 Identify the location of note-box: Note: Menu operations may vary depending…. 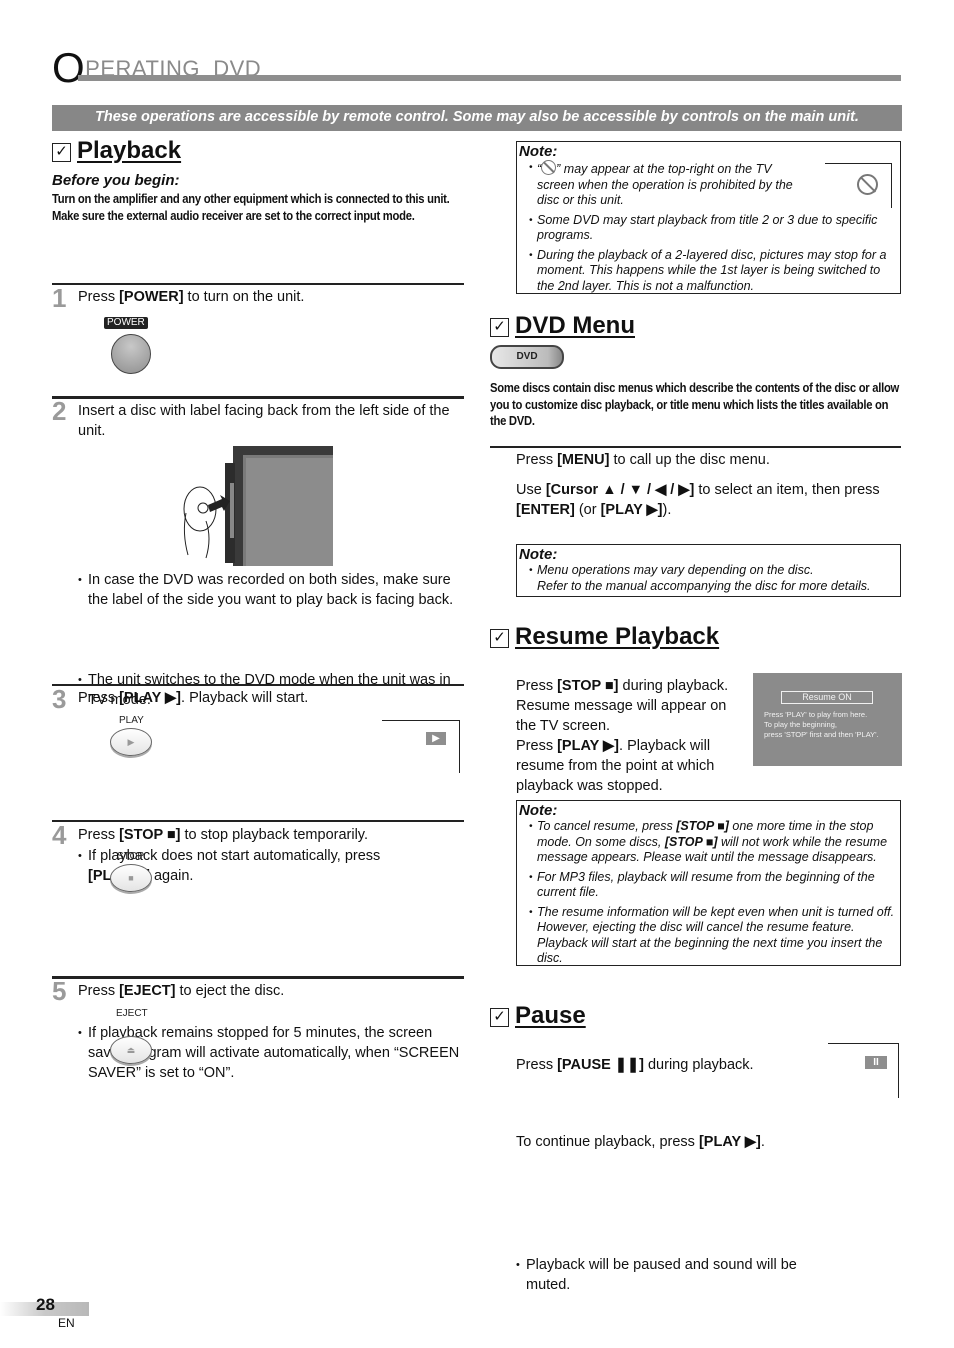
(708, 570).